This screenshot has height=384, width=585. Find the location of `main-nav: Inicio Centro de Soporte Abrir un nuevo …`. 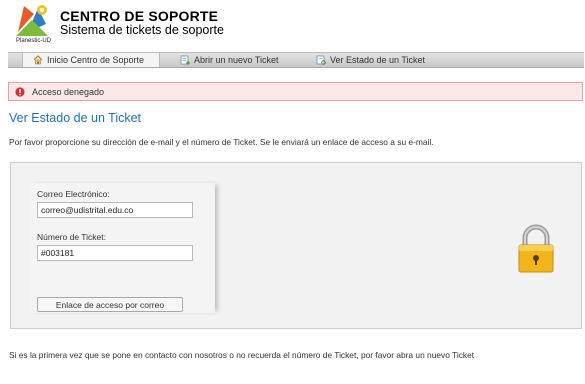

main-nav: Inicio Centro de Soporte Abrir un nuevo … is located at coordinates (296, 60).